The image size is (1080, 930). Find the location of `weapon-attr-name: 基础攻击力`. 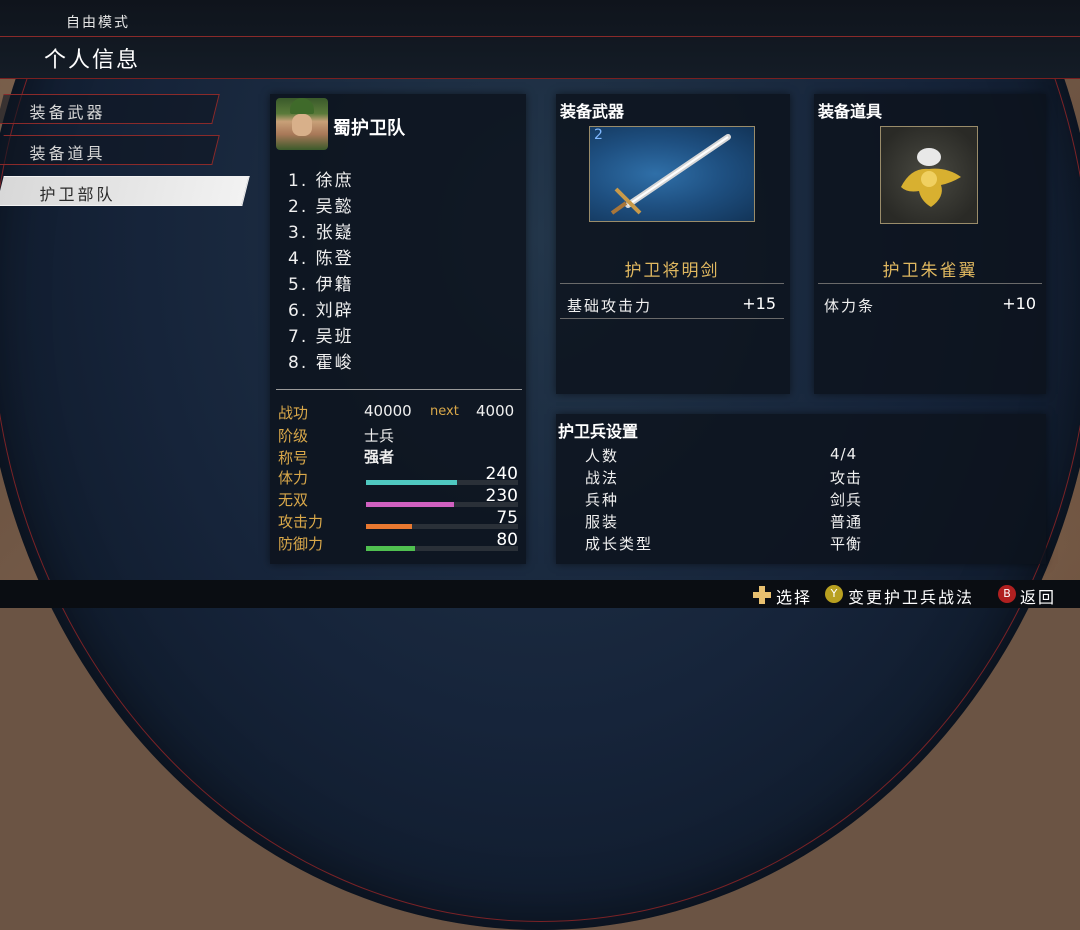

weapon-attr-name: 基础攻击力 is located at coordinates (610, 306).